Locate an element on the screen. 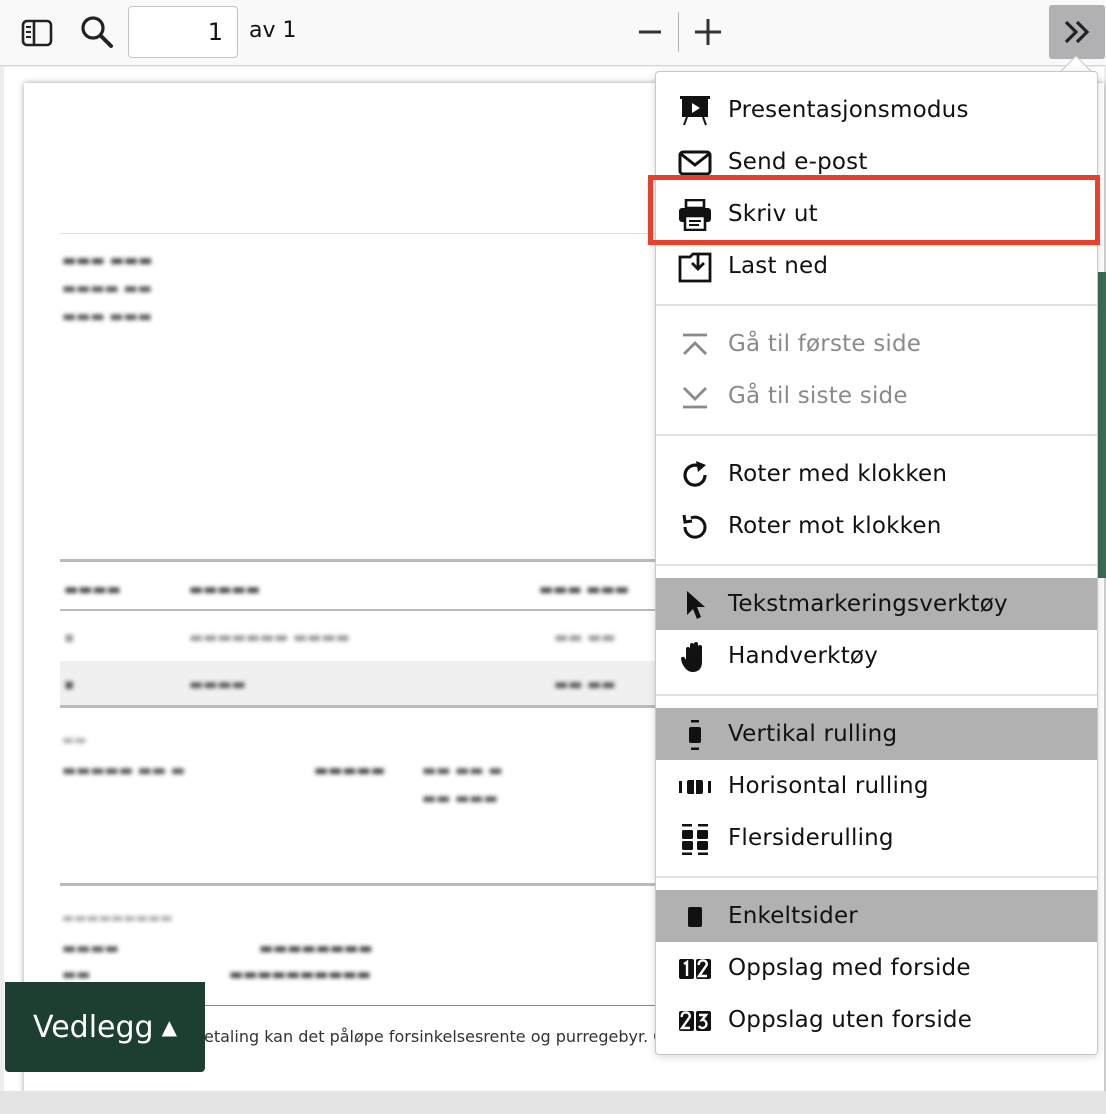 Image resolution: width=1106 pixels, height=1114 pixels. menu-item-first-page: Gå til første side is located at coordinates (876, 344).